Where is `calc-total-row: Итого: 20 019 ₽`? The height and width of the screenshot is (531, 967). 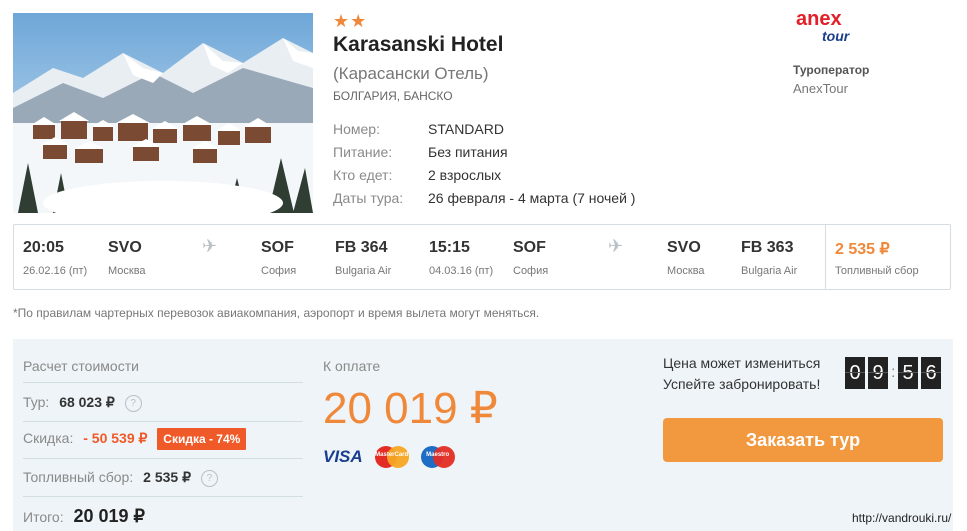 calc-total-row: Итого: 20 019 ₽ is located at coordinates (84, 516).